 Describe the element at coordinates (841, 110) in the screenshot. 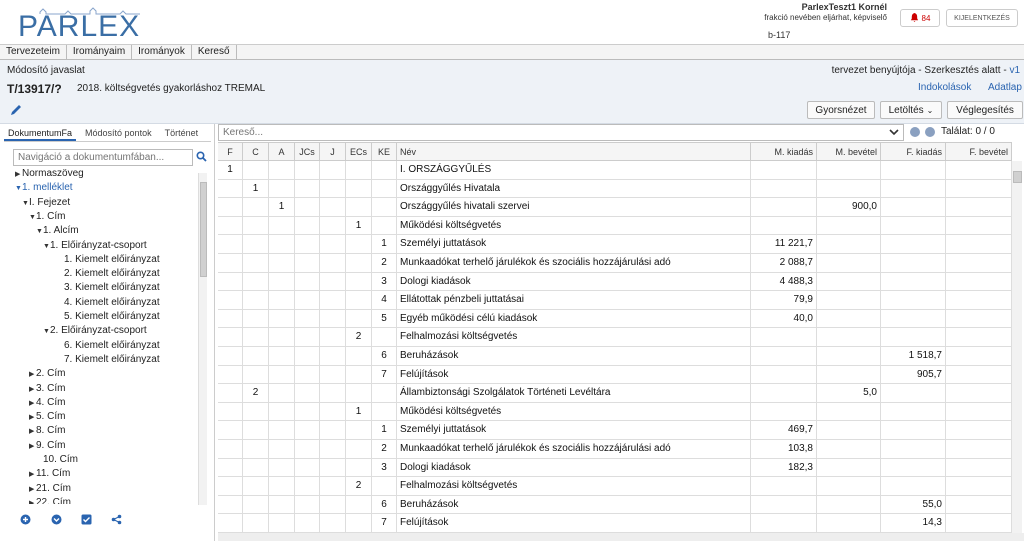

I see `preview-button: Gyorsnézet` at that location.